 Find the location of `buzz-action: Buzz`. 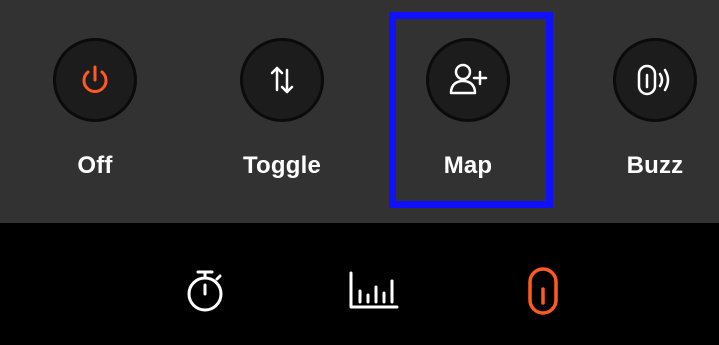

buzz-action: Buzz is located at coordinates (655, 113).